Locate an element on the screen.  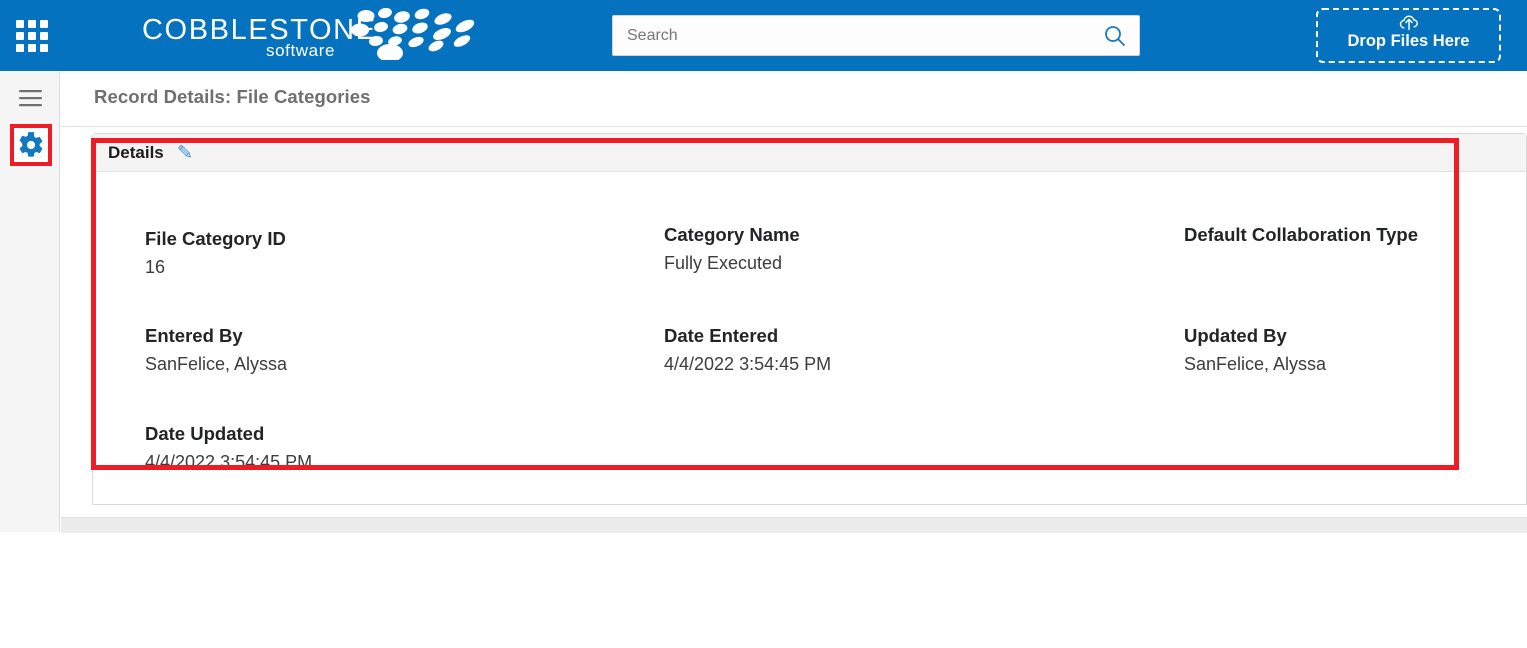
sidebar-item-settings is located at coordinates (31, 145).